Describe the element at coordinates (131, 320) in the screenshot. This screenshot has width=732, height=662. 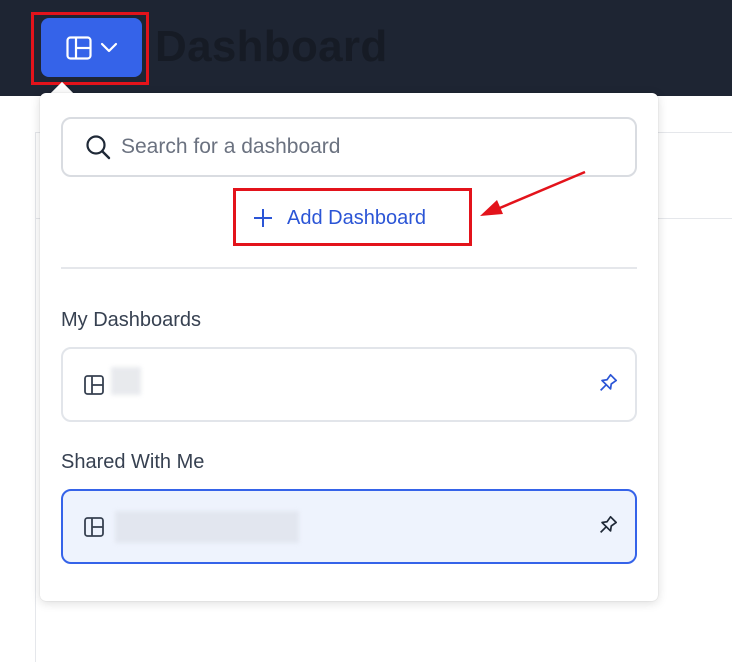
I see `section-label-my-dashboards: My Dashboards` at that location.